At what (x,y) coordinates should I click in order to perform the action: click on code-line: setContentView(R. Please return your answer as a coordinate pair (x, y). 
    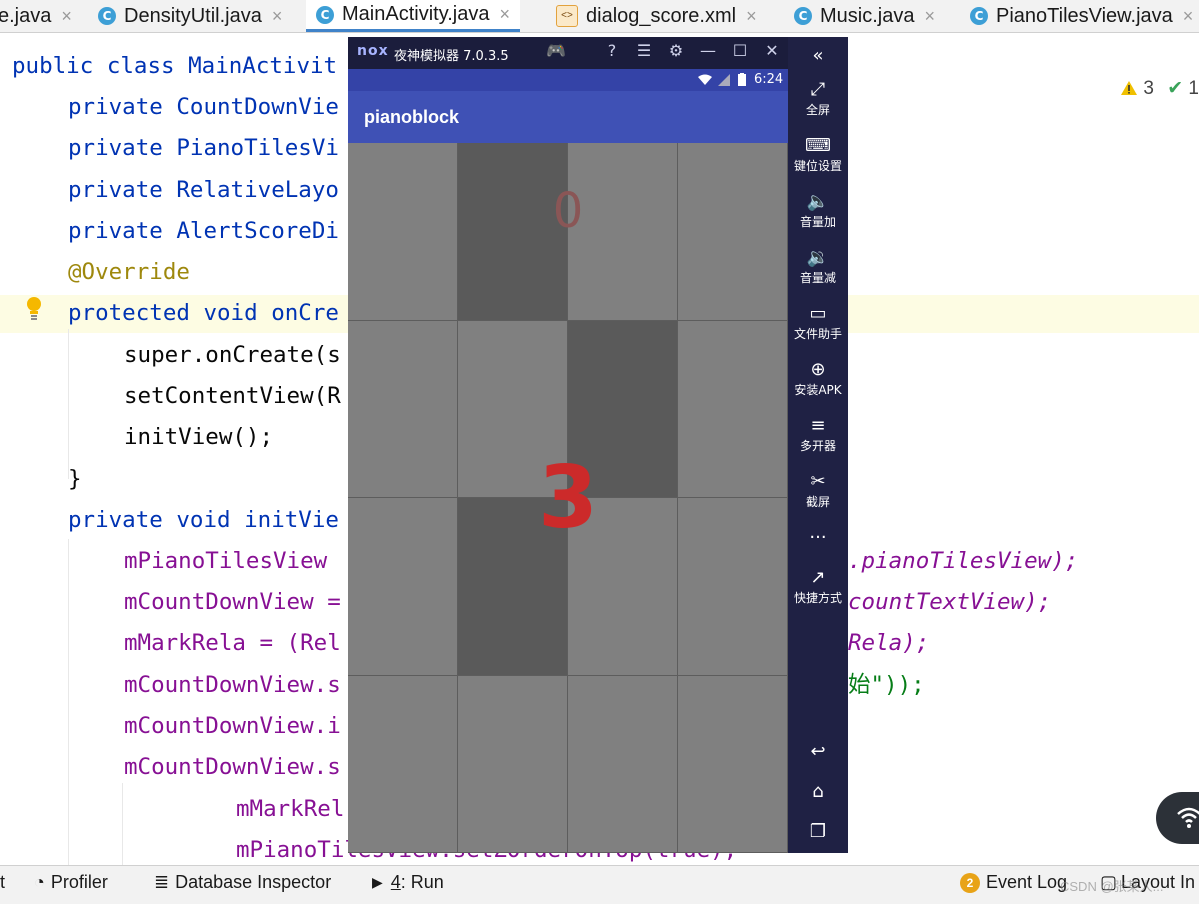
    Looking at the image, I should click on (232, 396).